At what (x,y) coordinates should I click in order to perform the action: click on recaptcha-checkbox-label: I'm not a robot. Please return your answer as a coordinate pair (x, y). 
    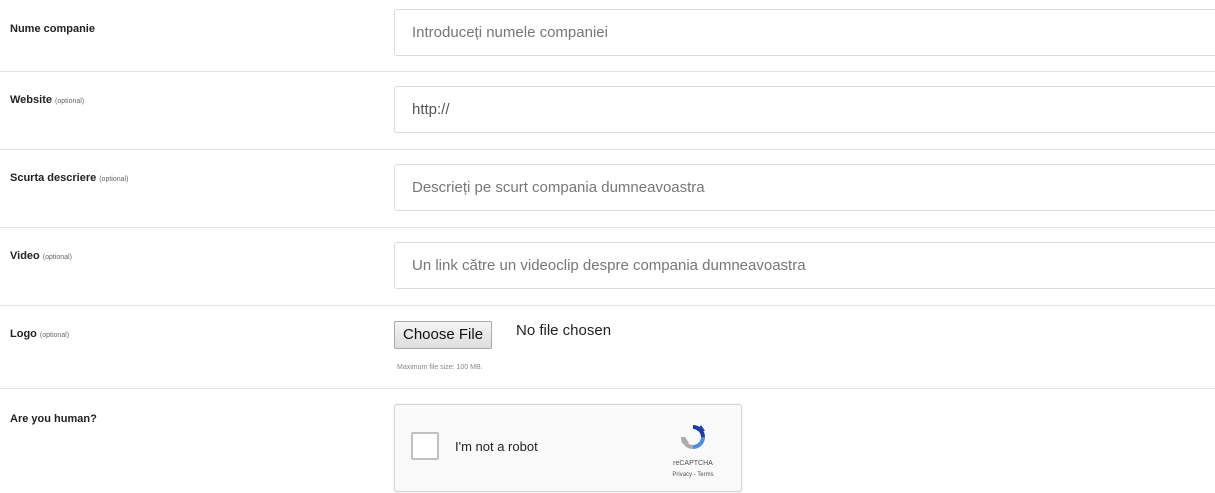
    Looking at the image, I should click on (496, 446).